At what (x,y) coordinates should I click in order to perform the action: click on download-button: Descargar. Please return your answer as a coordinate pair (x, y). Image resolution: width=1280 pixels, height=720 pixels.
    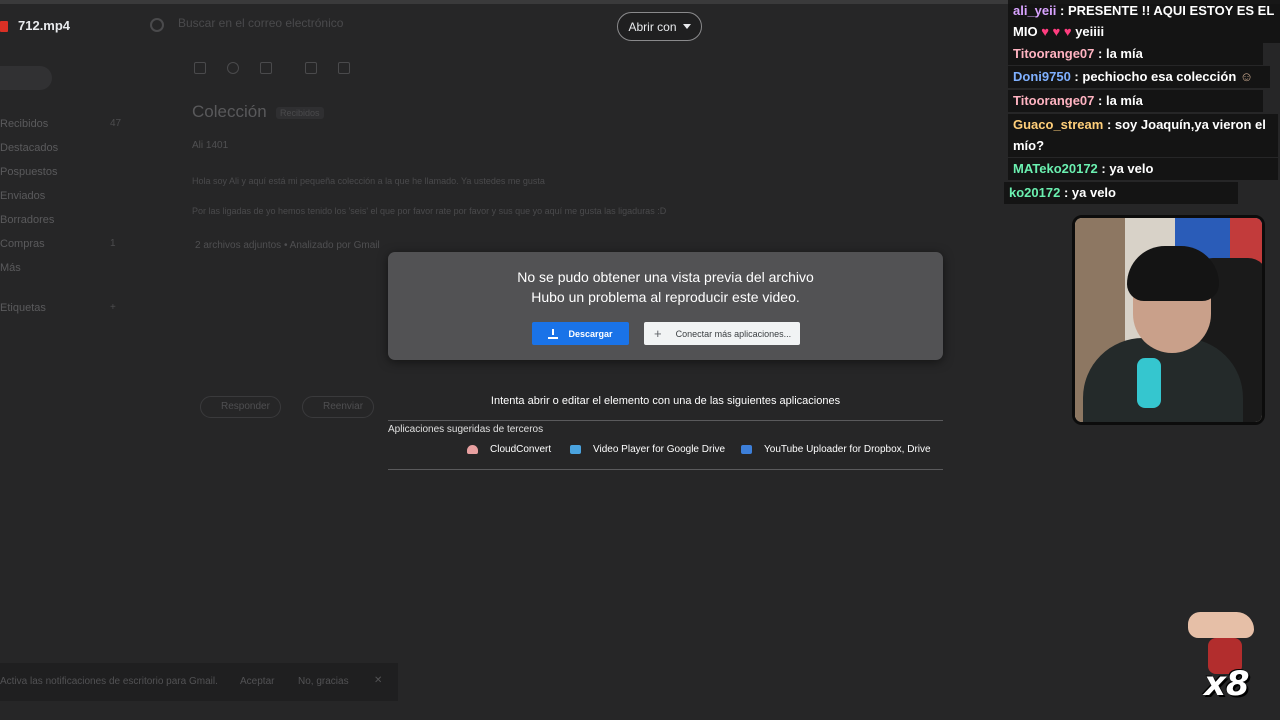
    Looking at the image, I should click on (580, 333).